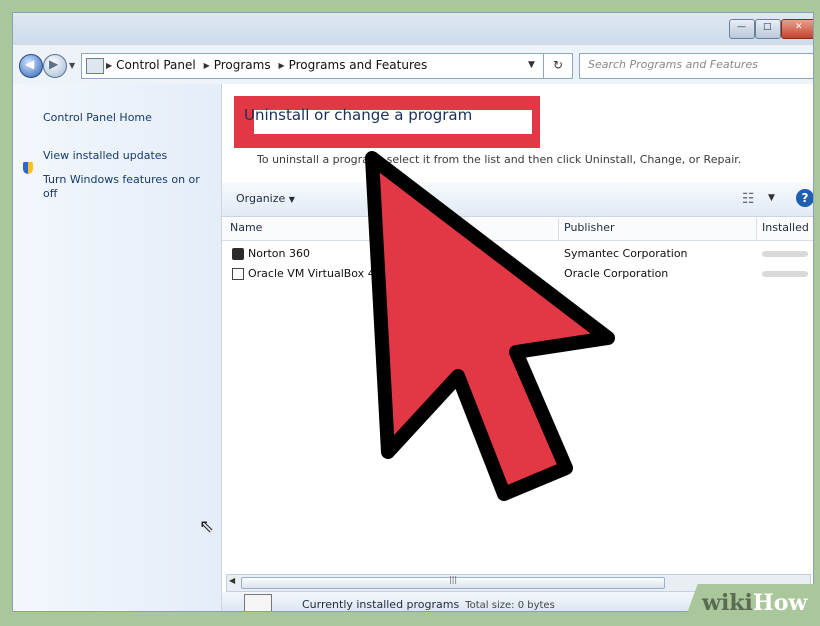 This screenshot has width=820, height=626. What do you see at coordinates (727, 603) in the screenshot?
I see `watermark-prefix: wiki` at bounding box center [727, 603].